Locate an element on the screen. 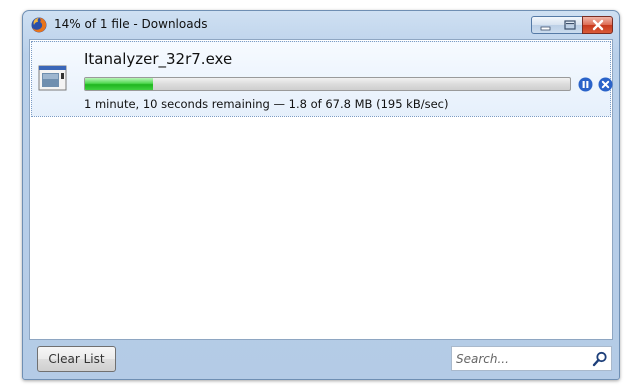 The image size is (634, 386). search-box is located at coordinates (531, 358).